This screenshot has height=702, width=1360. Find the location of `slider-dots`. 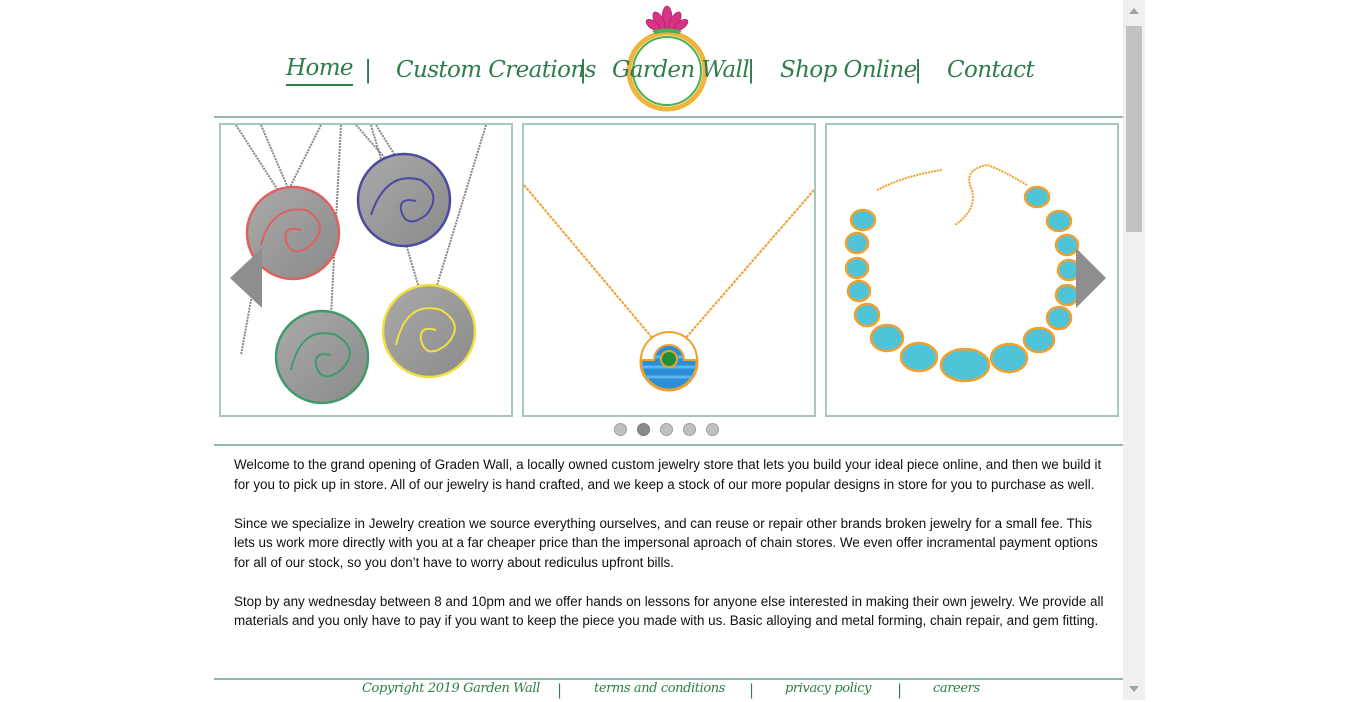

slider-dots is located at coordinates (666, 431).